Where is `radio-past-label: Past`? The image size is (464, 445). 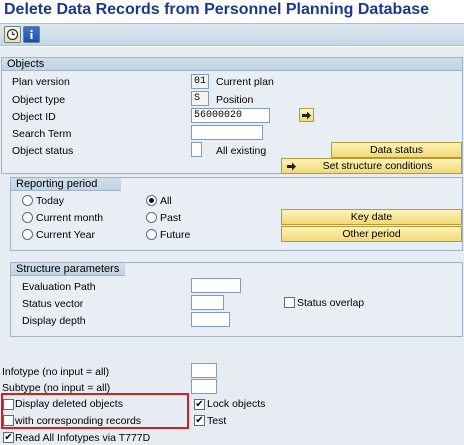 radio-past-label: Past is located at coordinates (171, 218).